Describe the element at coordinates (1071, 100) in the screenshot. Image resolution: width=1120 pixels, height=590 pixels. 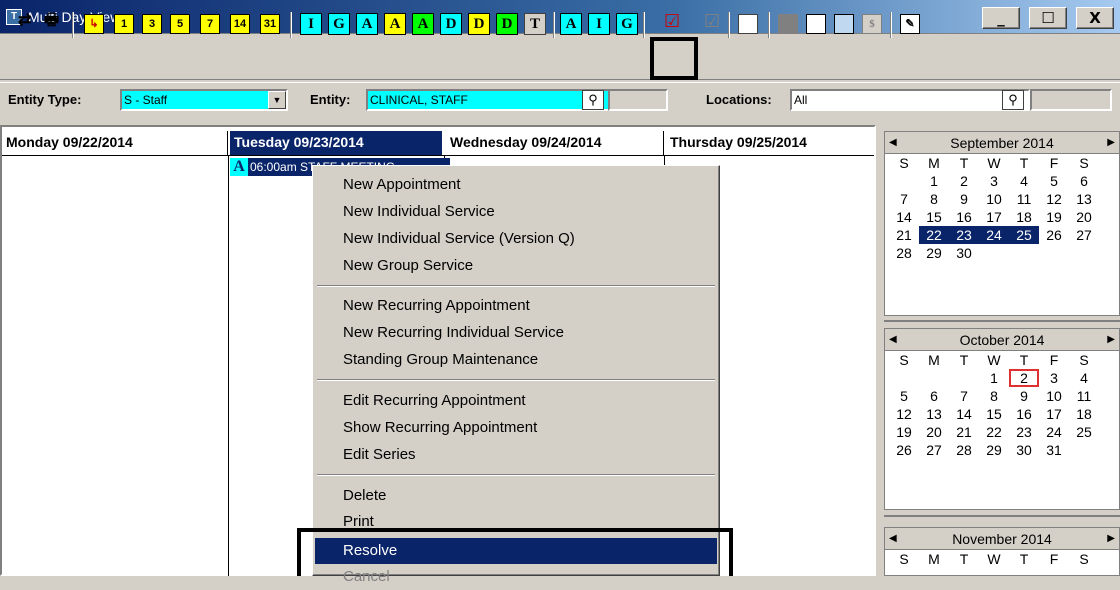
I see `locations-extra-field` at that location.